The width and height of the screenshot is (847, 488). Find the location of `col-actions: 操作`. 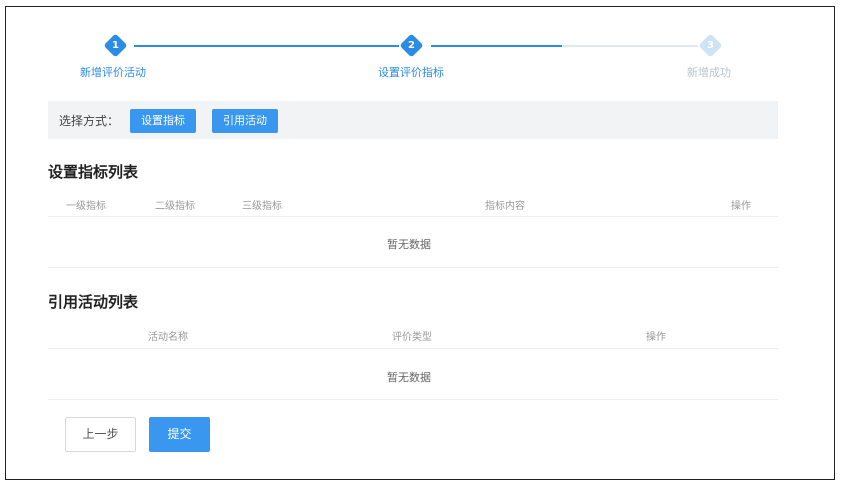

col-actions: 操作 is located at coordinates (741, 206).